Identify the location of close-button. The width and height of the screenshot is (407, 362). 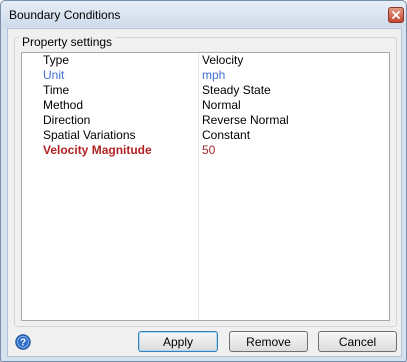
(396, 15).